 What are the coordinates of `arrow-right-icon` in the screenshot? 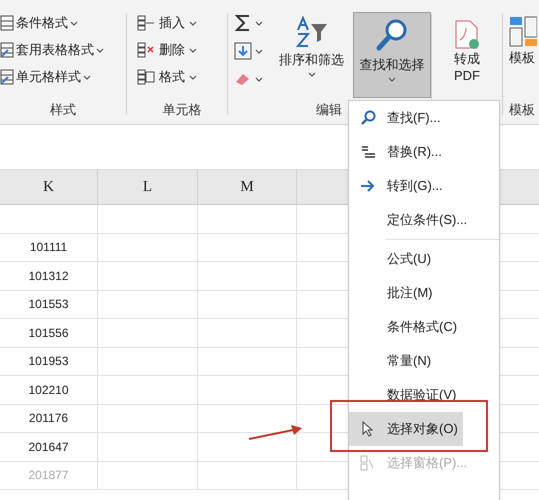 It's located at (368, 186).